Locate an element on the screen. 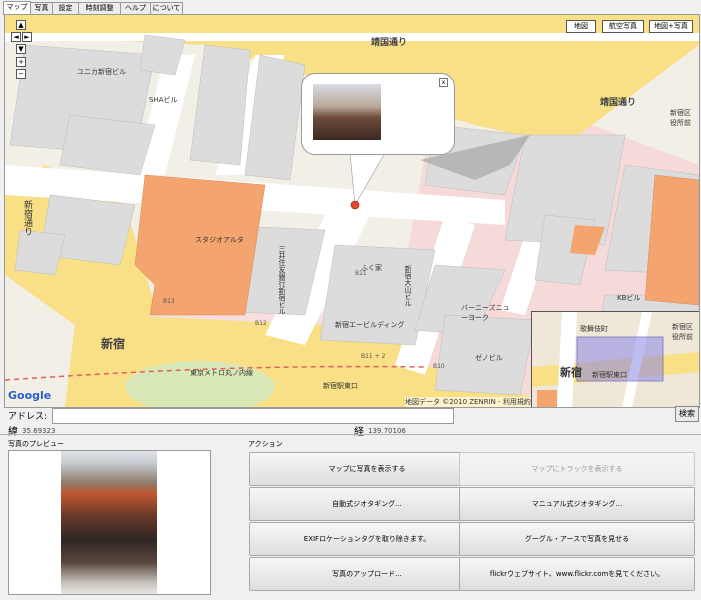 This screenshot has width=701, height=600. map-copyright: 地図データ ©2010 ZENRIN - 利用規約 is located at coordinates (468, 402).